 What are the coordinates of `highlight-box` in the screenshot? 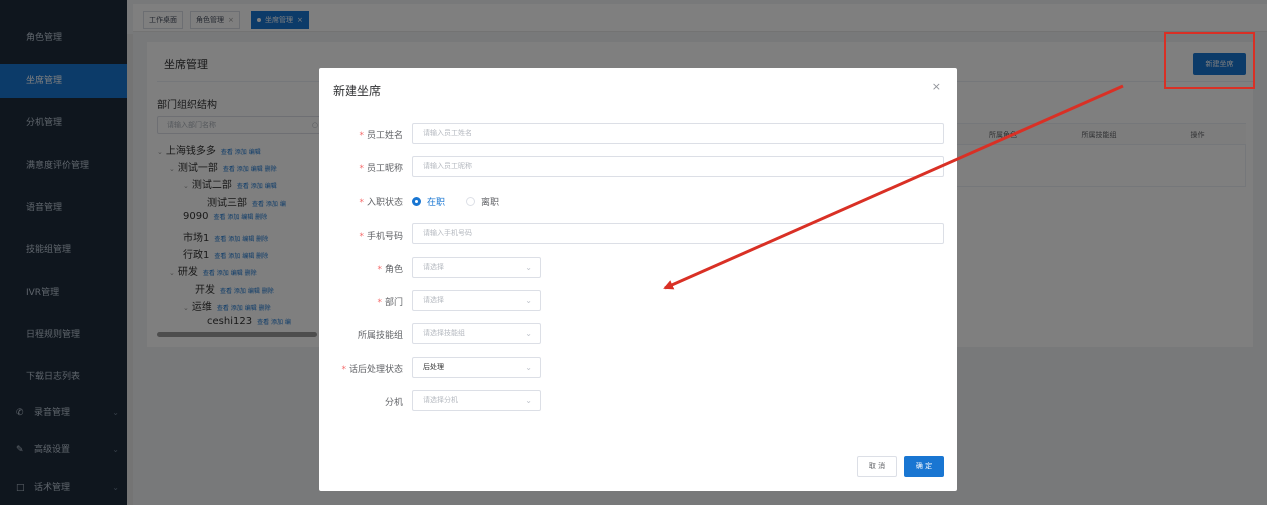 It's located at (1209, 60).